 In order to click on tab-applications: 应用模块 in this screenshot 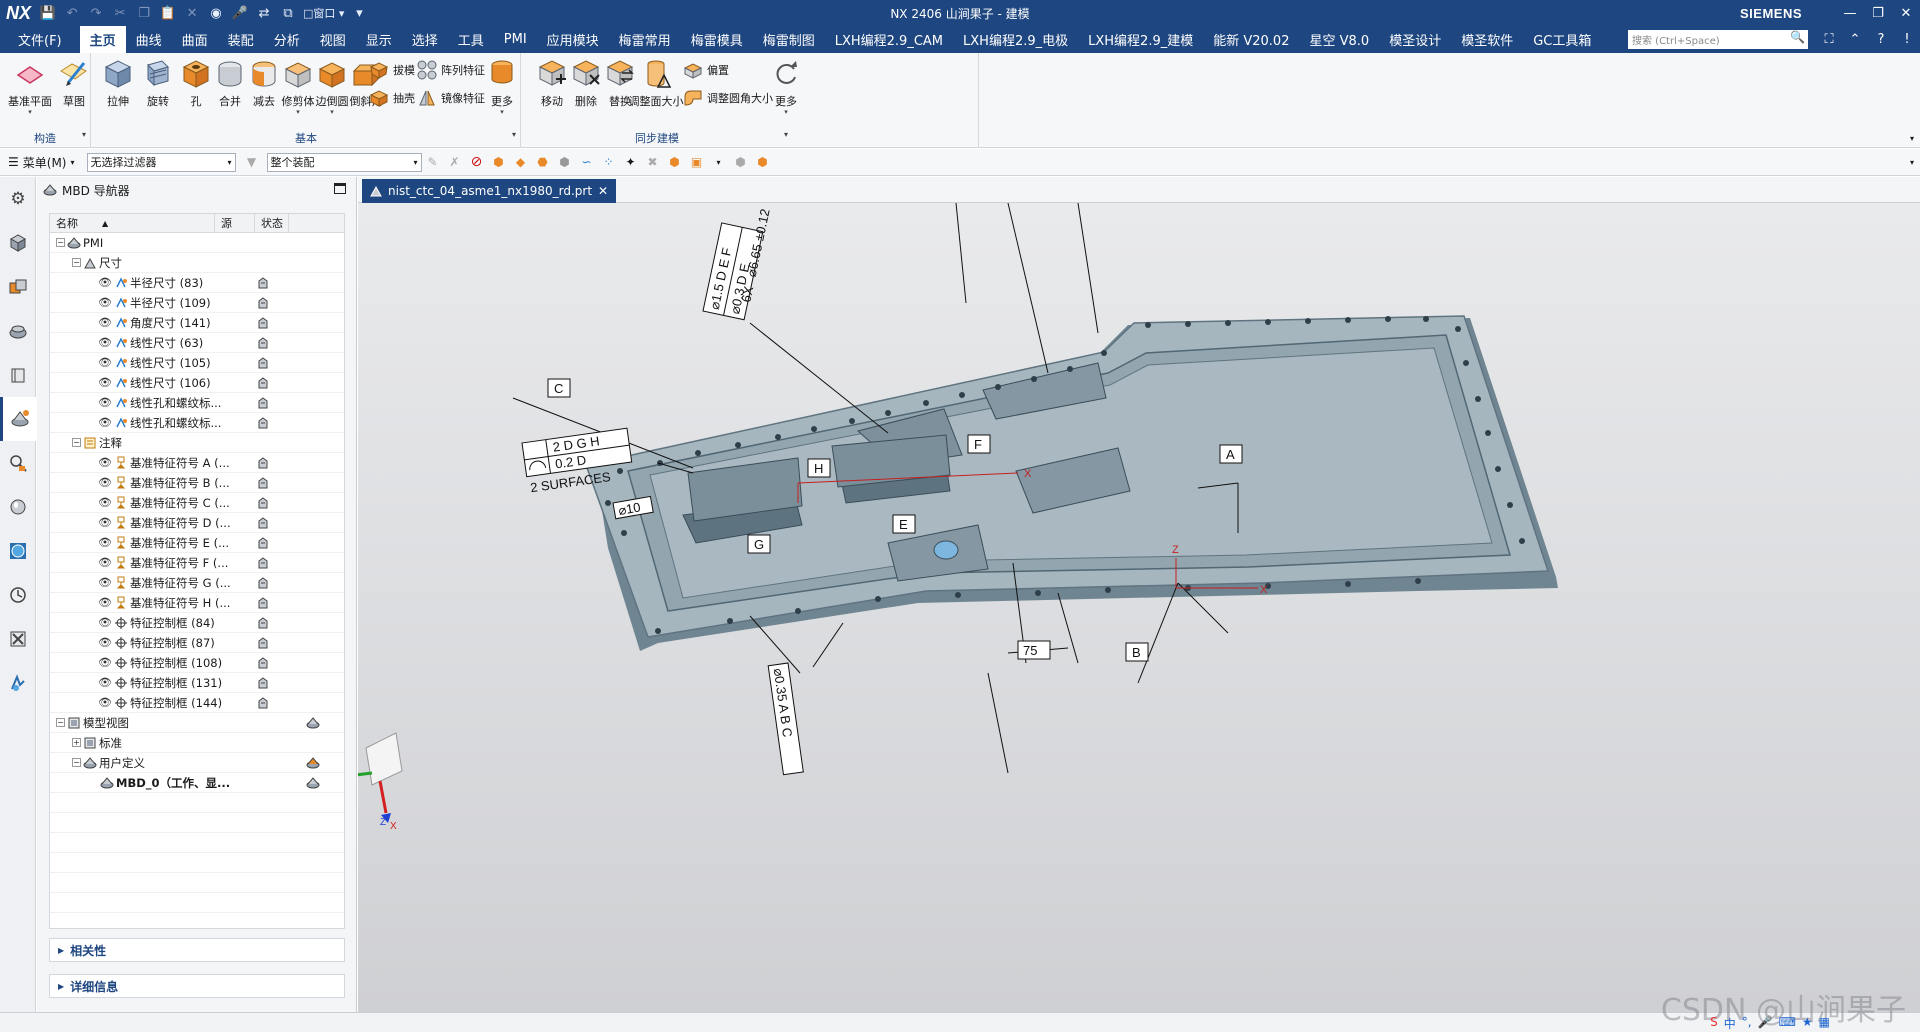, I will do `click(573, 39)`.